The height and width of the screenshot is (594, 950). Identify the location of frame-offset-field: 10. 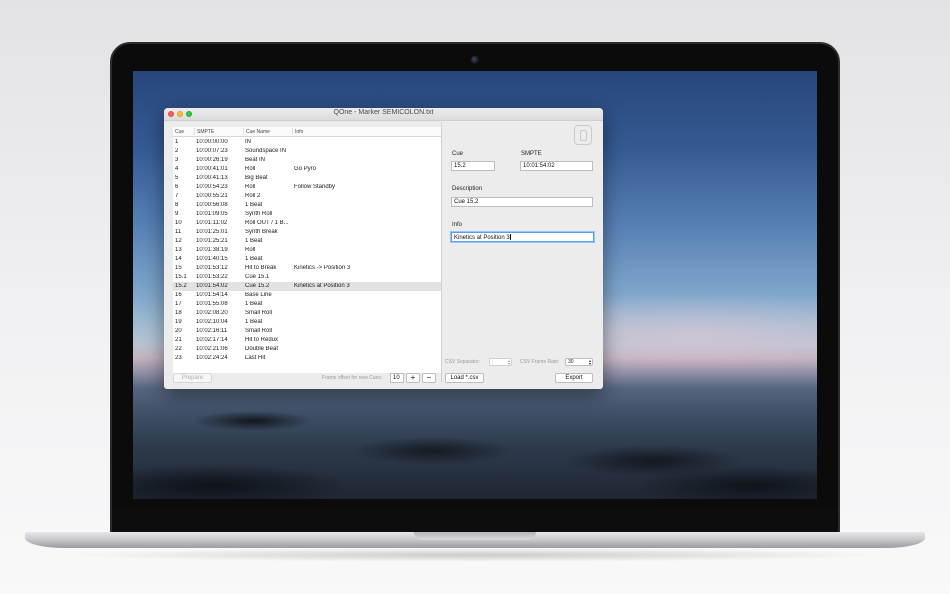
(397, 378).